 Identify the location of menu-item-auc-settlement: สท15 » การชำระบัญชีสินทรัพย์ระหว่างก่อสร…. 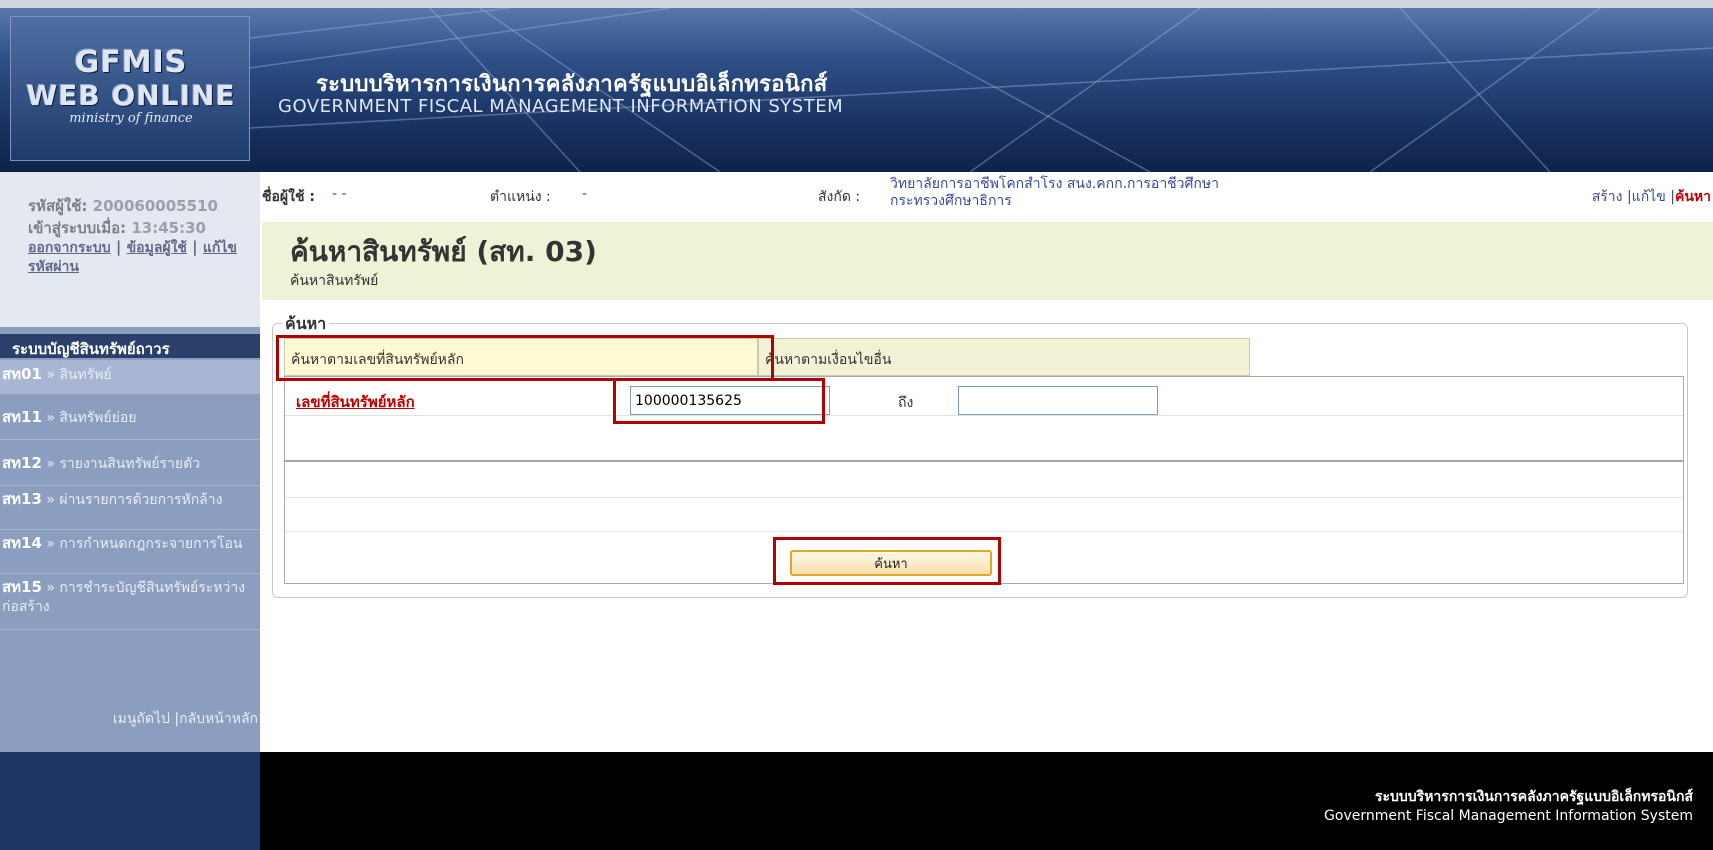
(130, 602).